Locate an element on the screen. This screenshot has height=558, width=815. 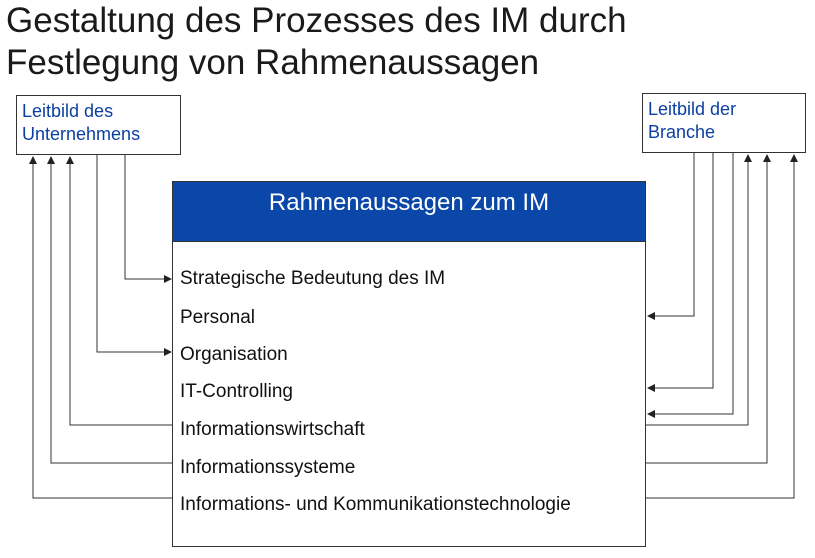
arrow-left-to-organisation is located at coordinates (134, 255).